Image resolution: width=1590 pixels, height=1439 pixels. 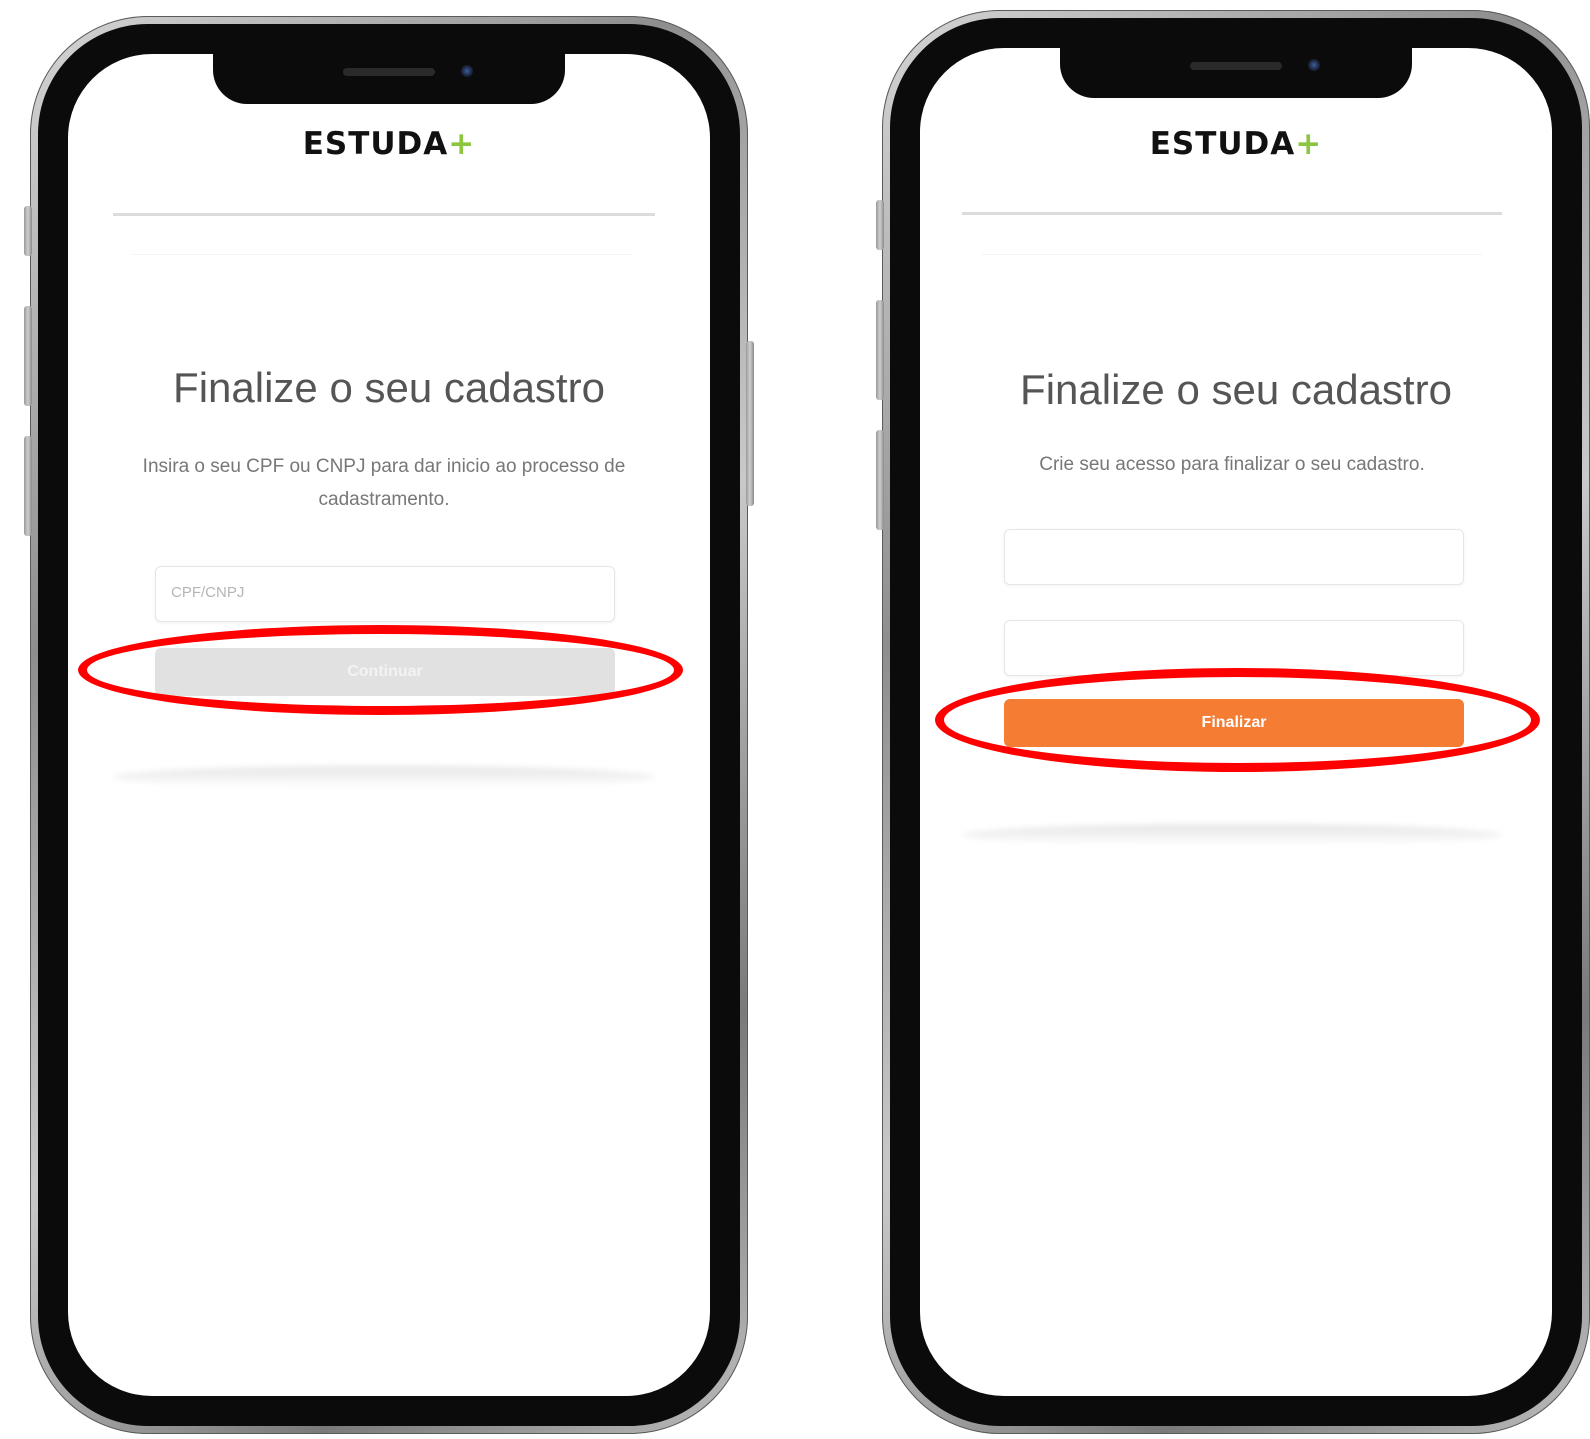 What do you see at coordinates (750, 423) in the screenshot?
I see `power-button` at bounding box center [750, 423].